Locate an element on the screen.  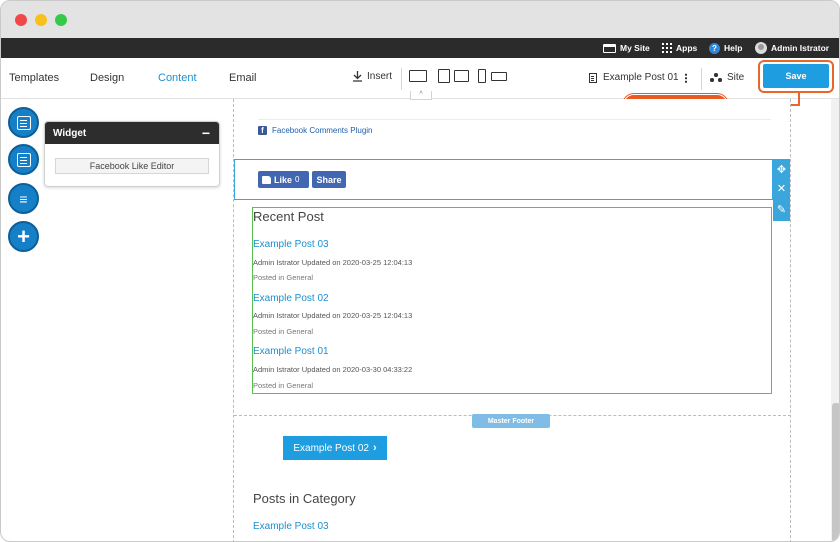
facebook-share-button: Share is located at coordinates (329, 179).